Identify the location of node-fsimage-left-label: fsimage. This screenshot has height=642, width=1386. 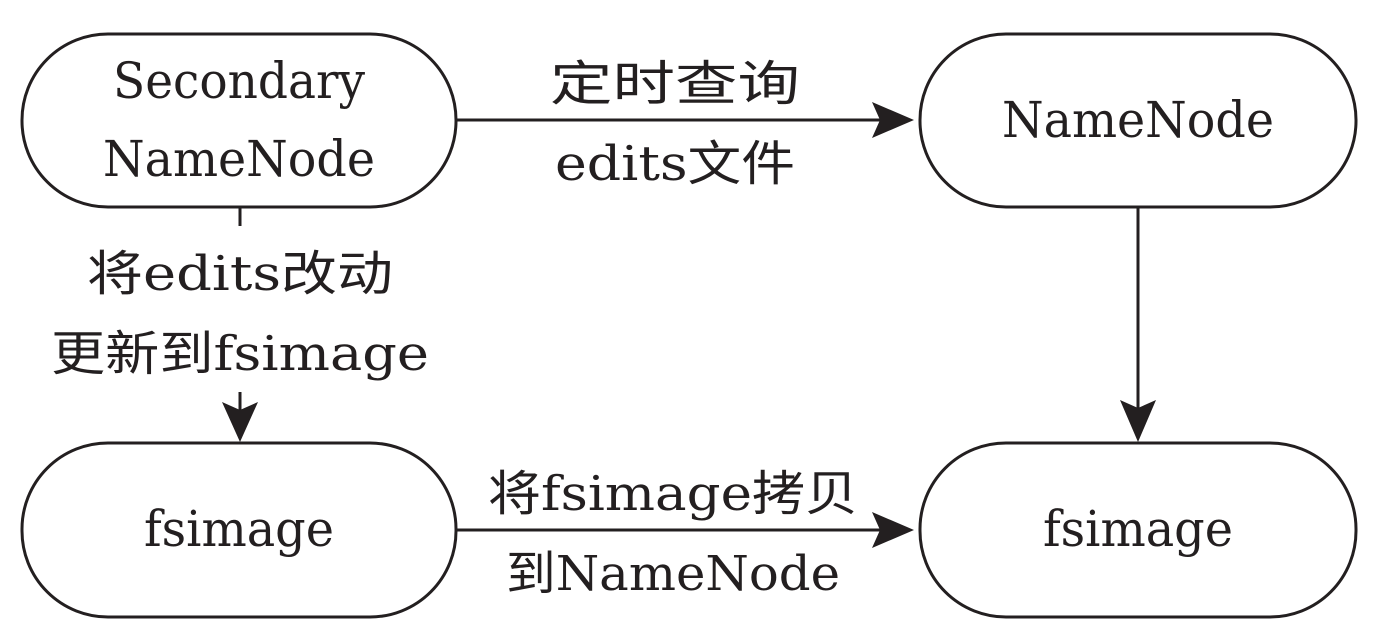
(239, 529).